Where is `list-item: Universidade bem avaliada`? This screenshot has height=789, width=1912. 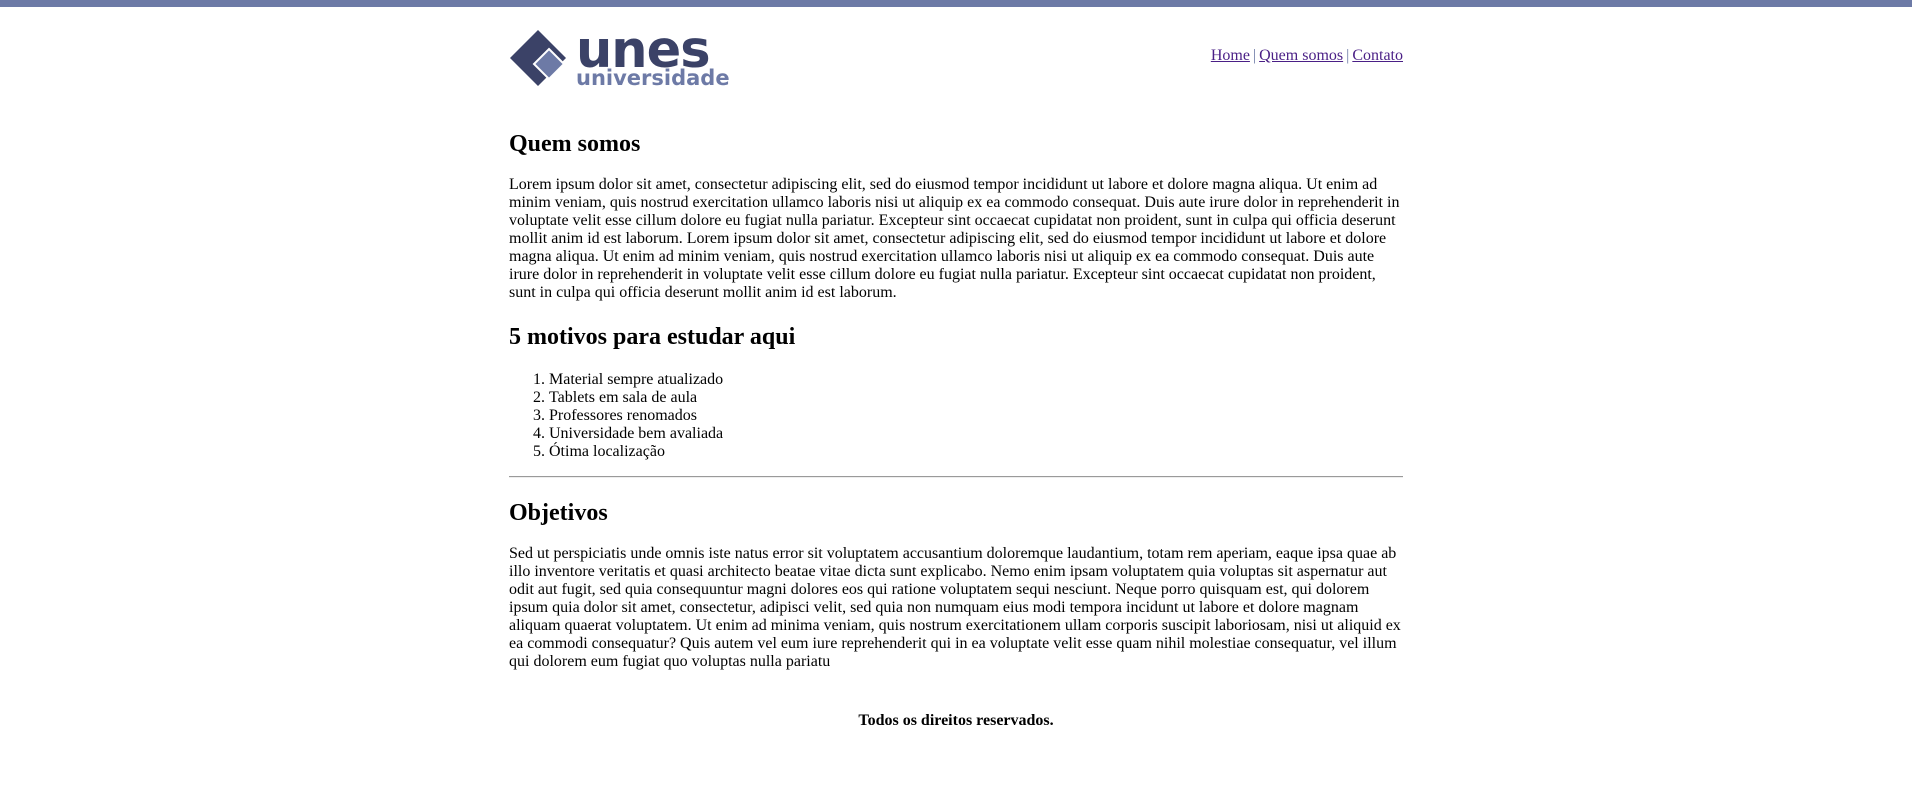
list-item: Universidade bem avaliada is located at coordinates (976, 434).